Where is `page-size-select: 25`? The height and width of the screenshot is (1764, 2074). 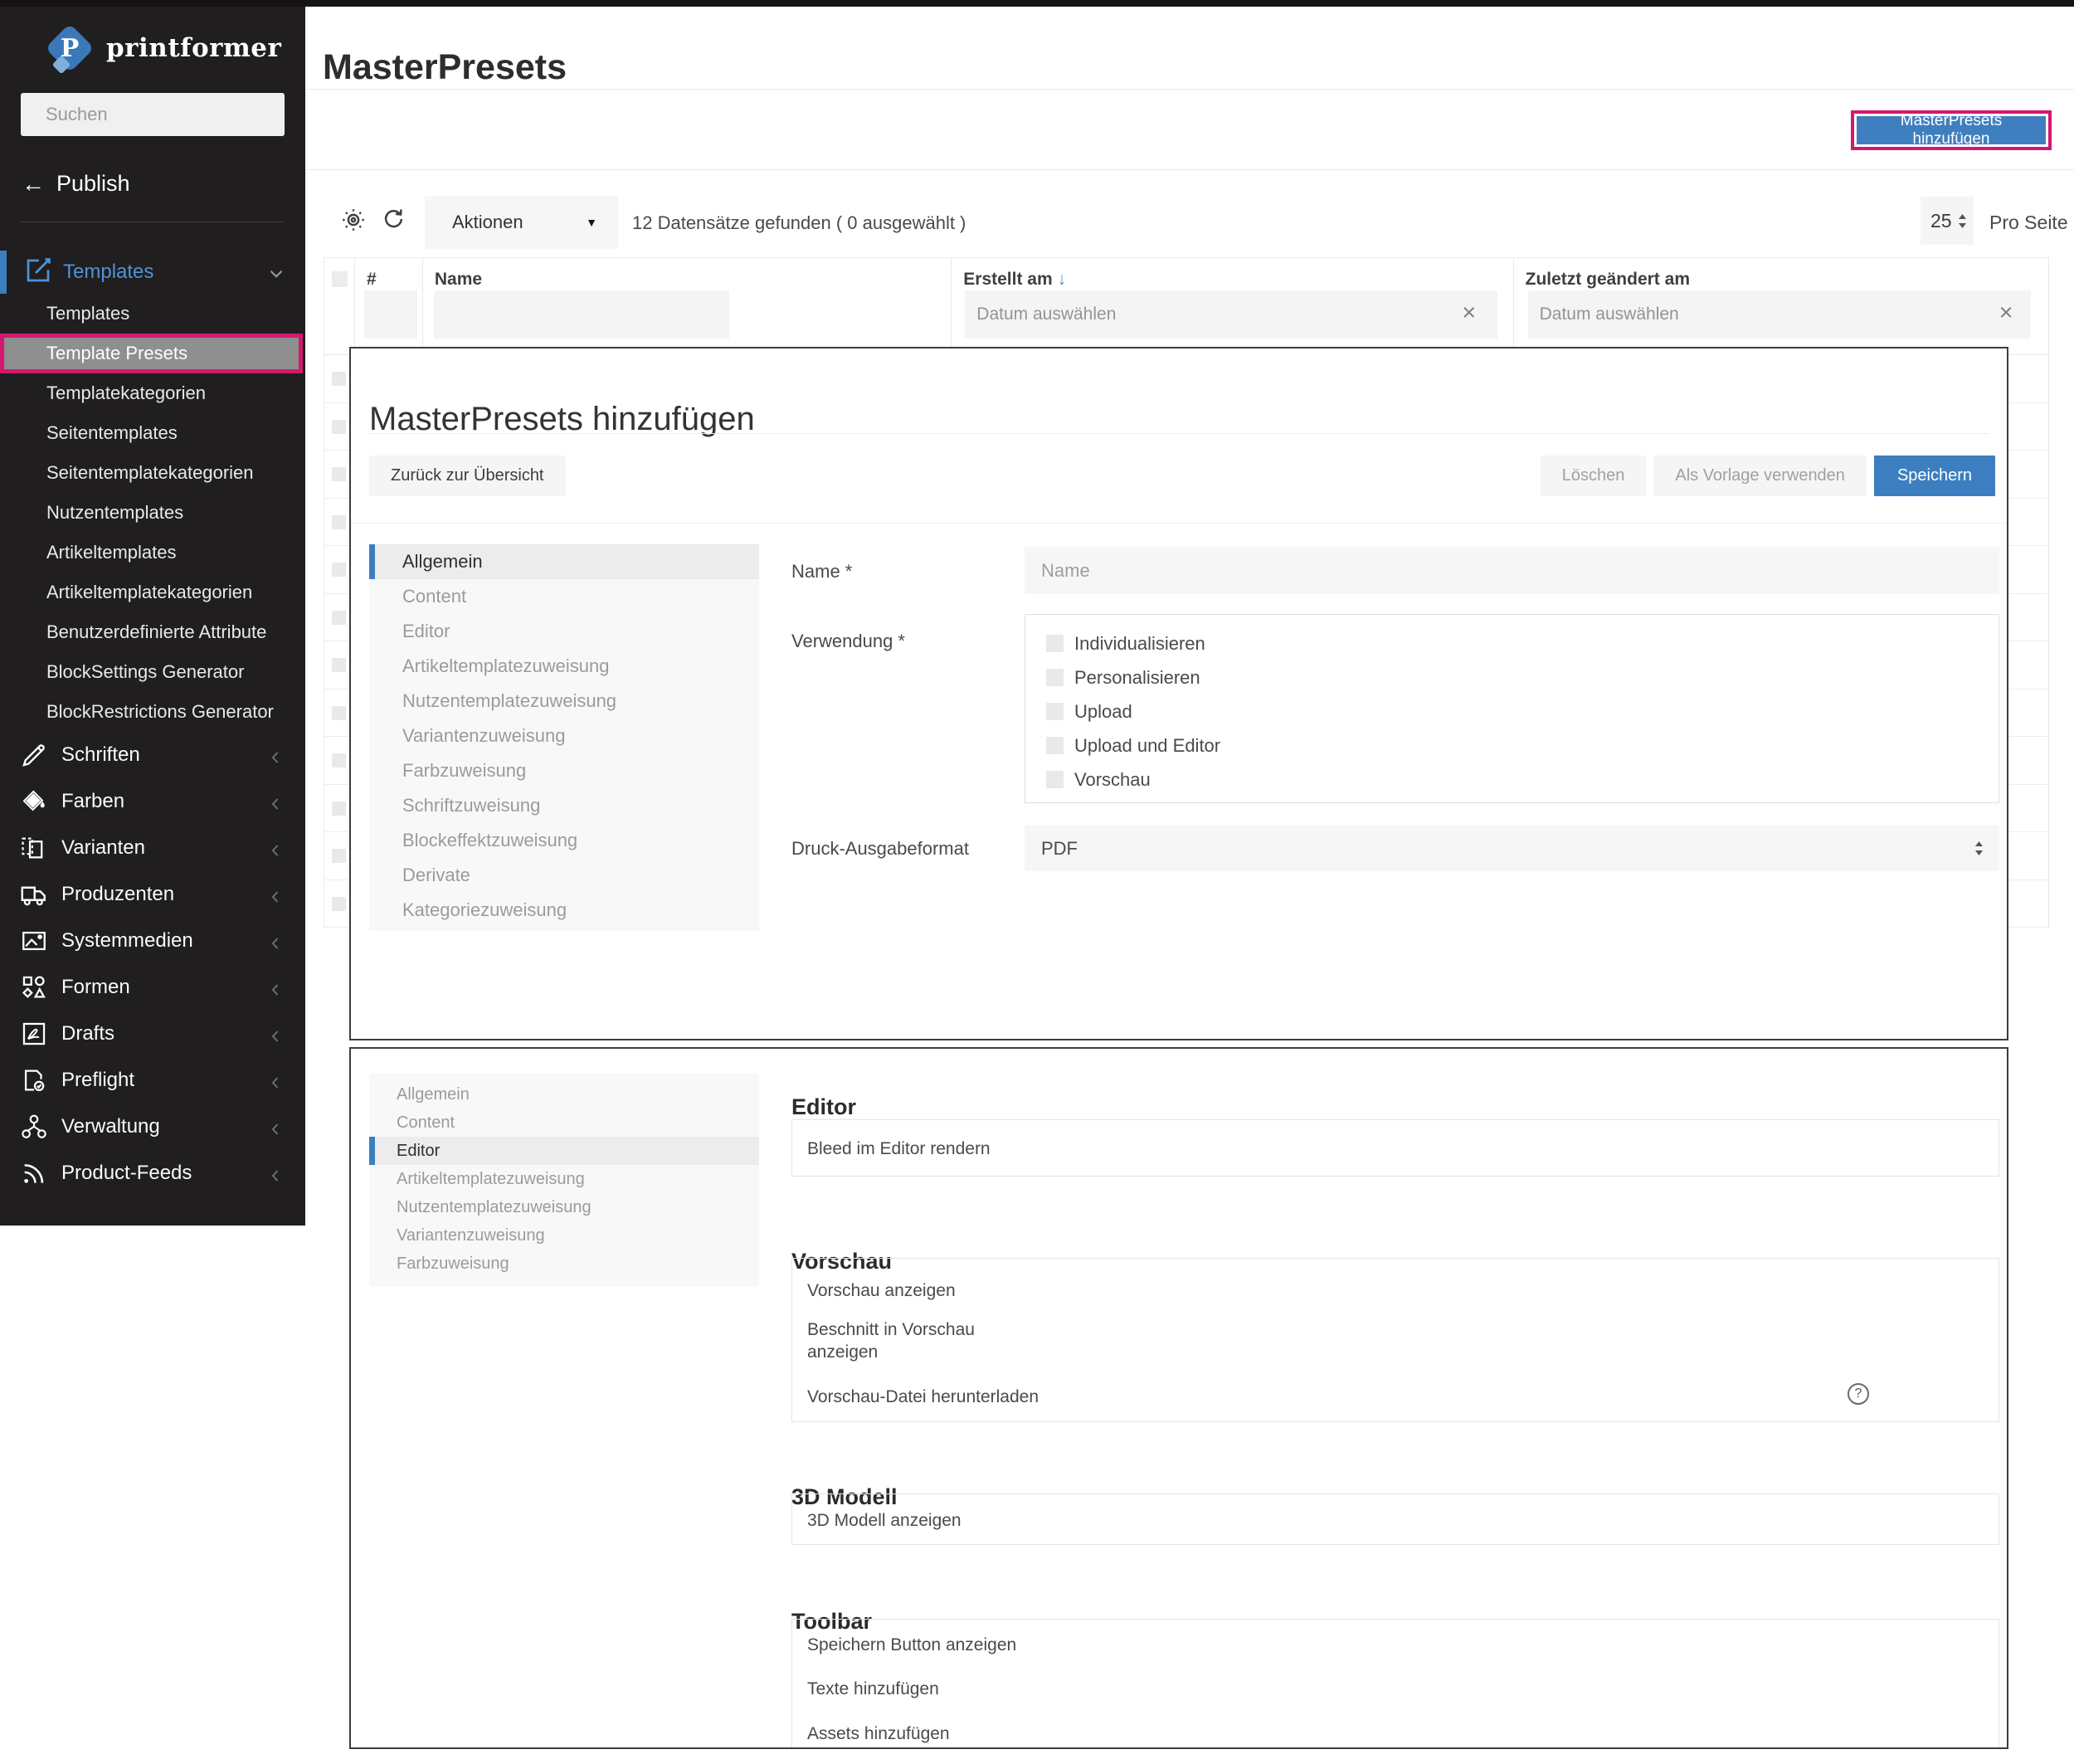
page-size-select: 25 is located at coordinates (1947, 221).